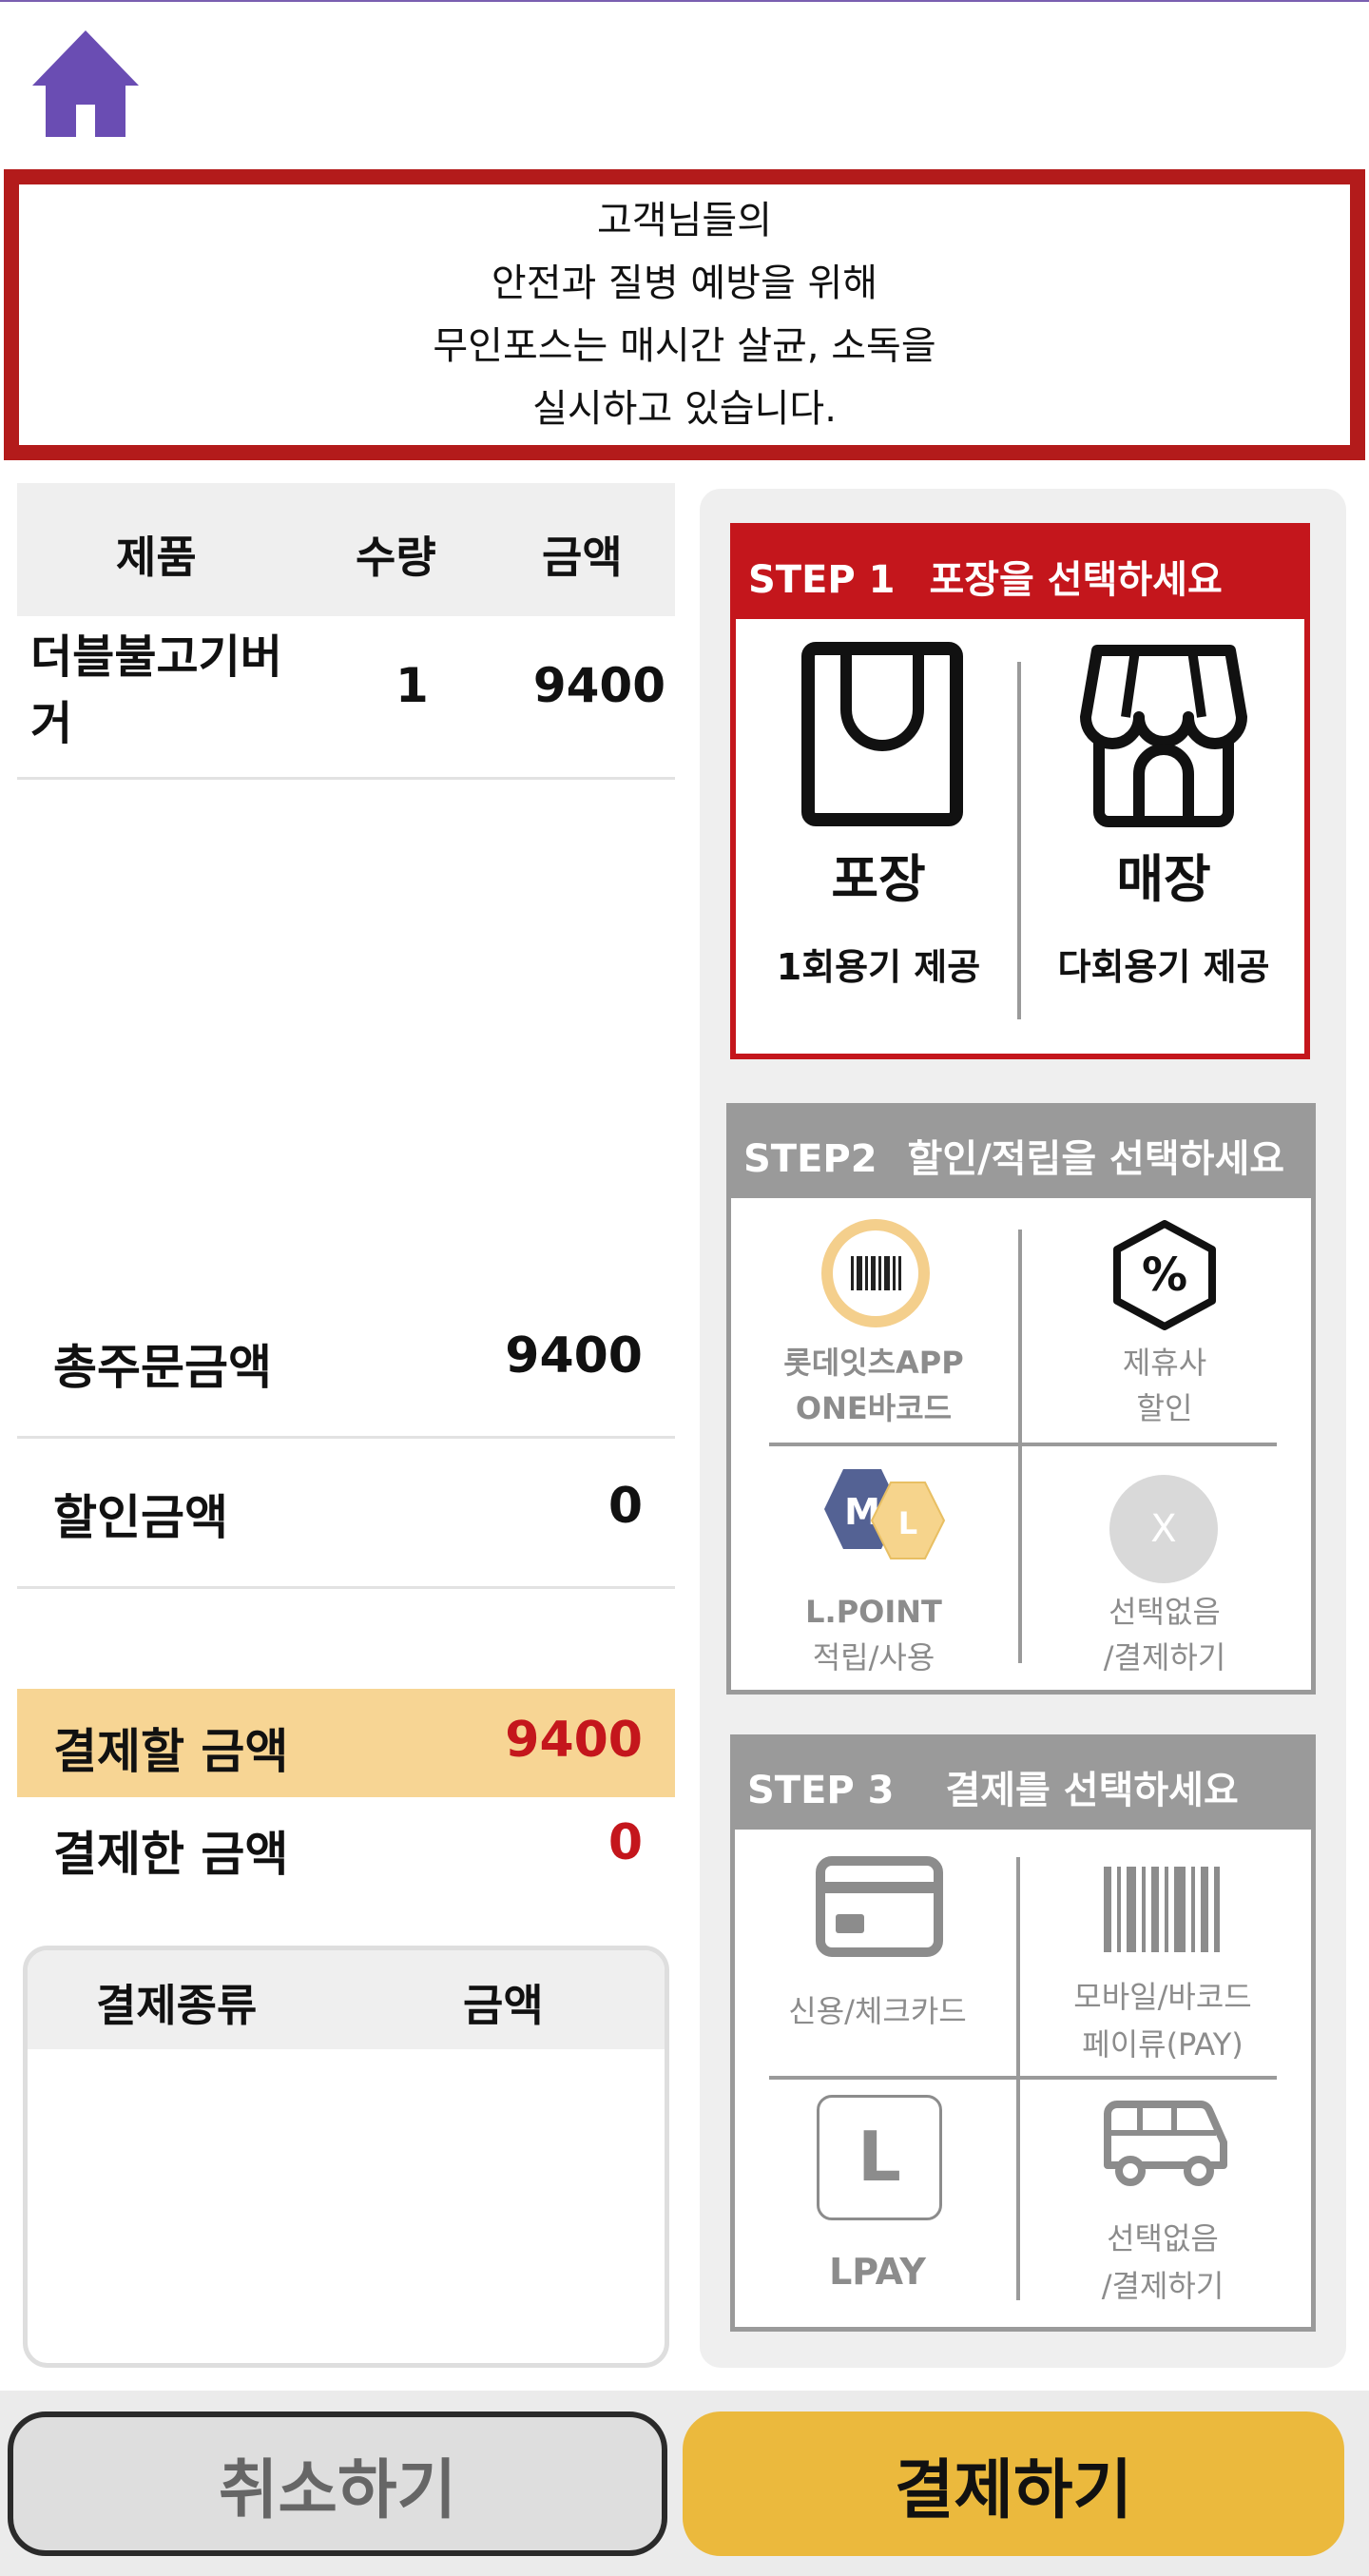 Image resolution: width=1369 pixels, height=2576 pixels. Describe the element at coordinates (877, 2011) in the screenshot. I see `credit-card-label: 신용/체크카드` at that location.